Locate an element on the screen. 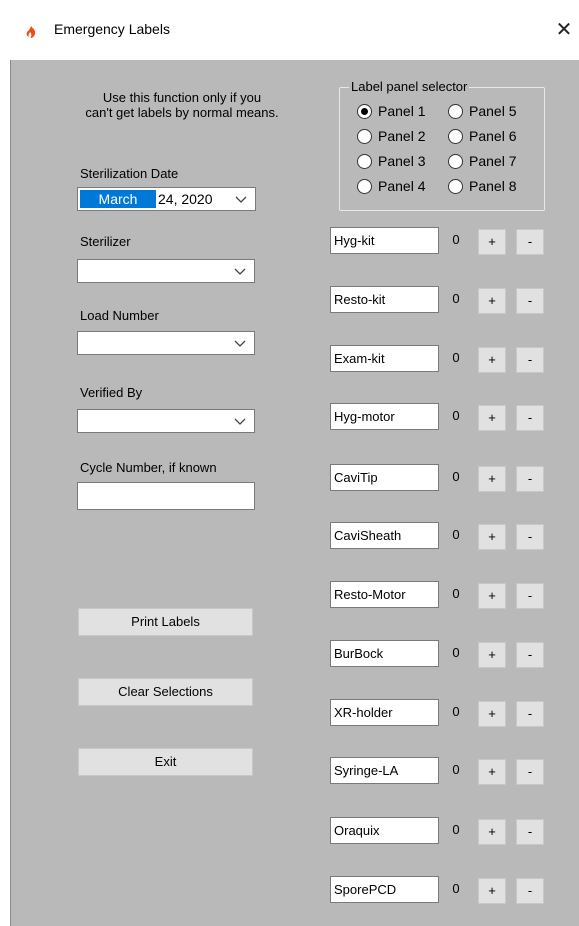 The width and height of the screenshot is (579, 926). radio-panel-1-label: Panel 1 is located at coordinates (401, 111).